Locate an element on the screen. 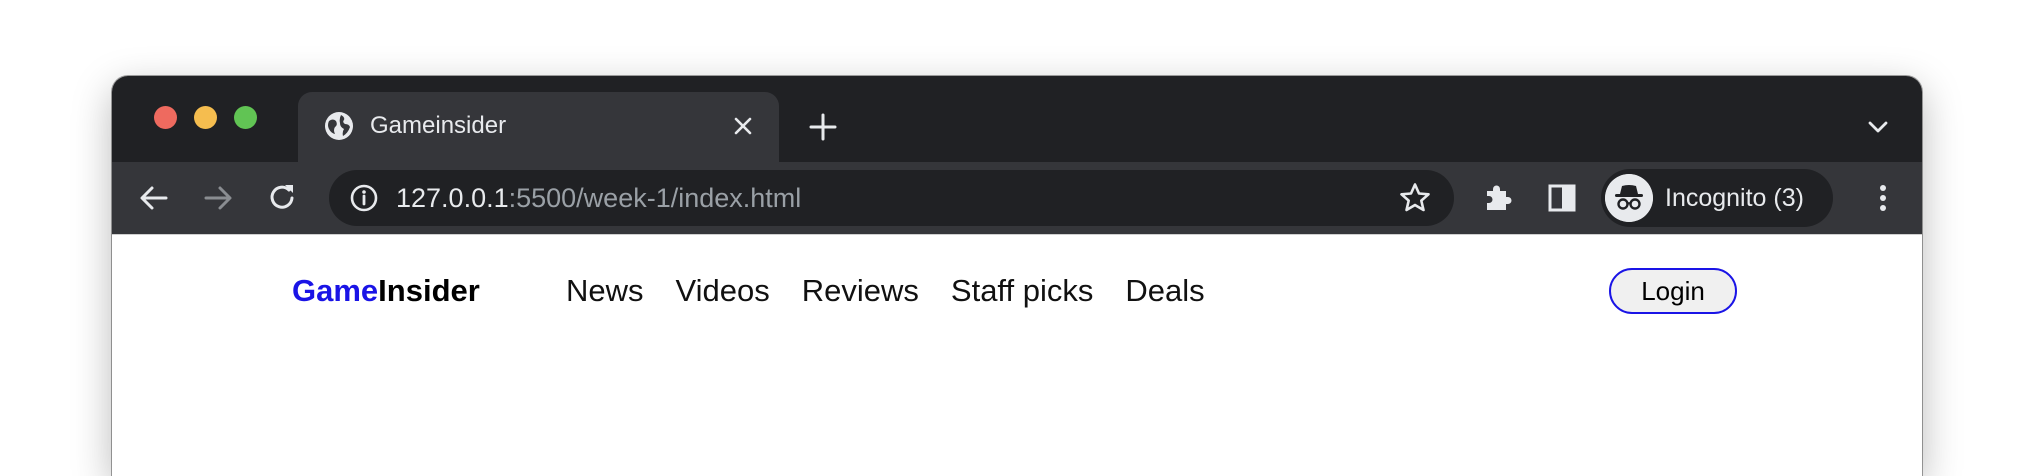  star-icon is located at coordinates (1415, 198).